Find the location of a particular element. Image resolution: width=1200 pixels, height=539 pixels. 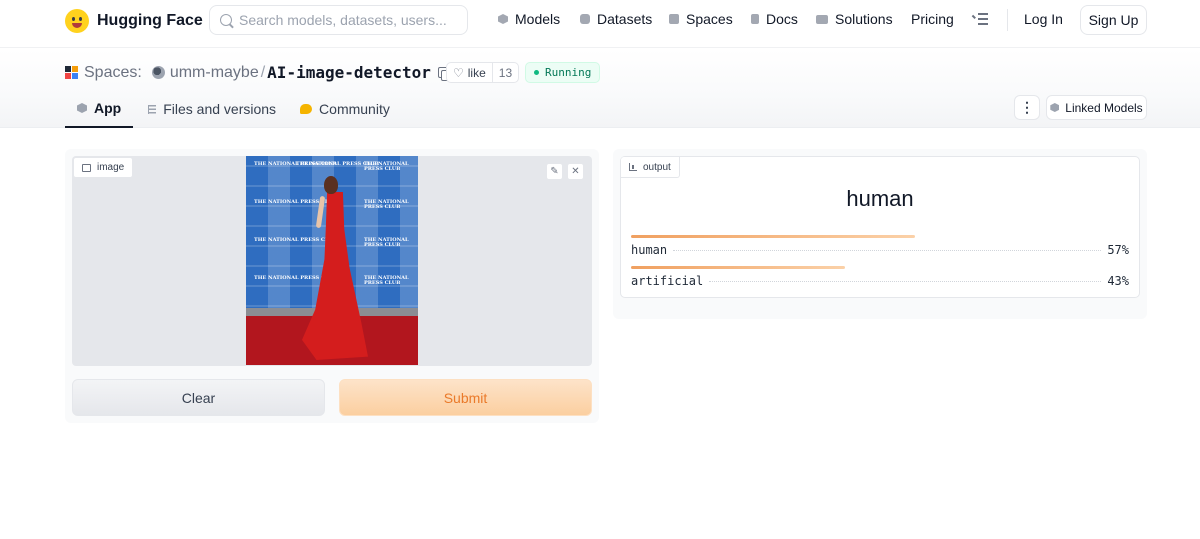

like-button: ♡ like 13 is located at coordinates (483, 72).